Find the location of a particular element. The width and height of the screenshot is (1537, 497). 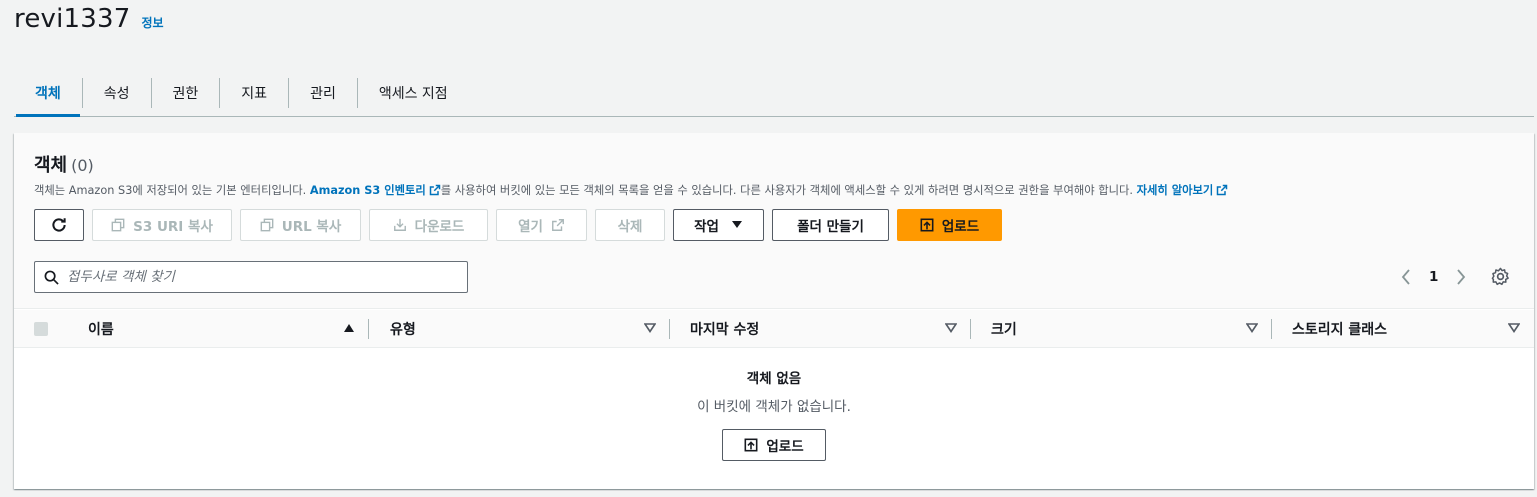

search-box is located at coordinates (251, 277).